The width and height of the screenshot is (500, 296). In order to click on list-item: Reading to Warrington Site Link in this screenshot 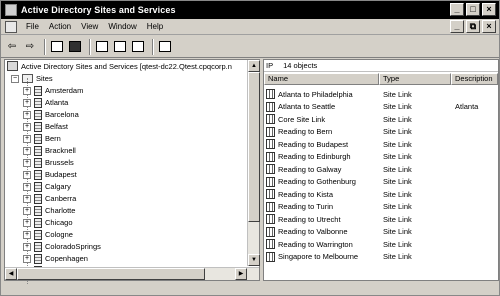, I will do `click(381, 244)`.